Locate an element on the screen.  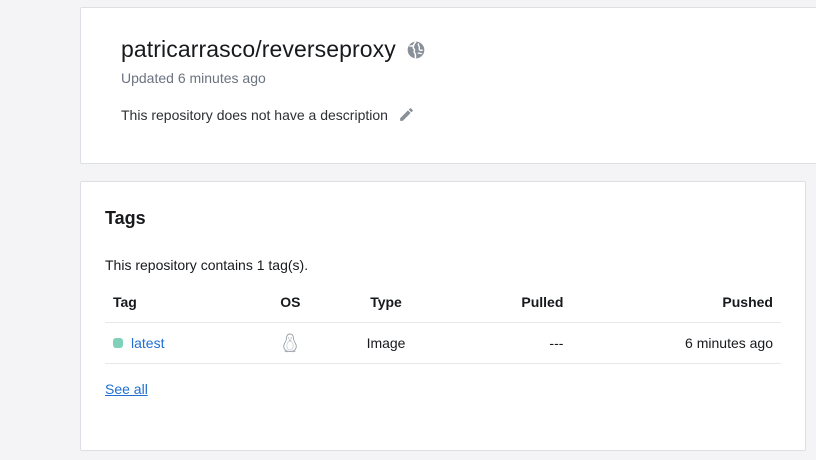
tags-table-header: Tag OS Type Pulled Pushed is located at coordinates (443, 302).